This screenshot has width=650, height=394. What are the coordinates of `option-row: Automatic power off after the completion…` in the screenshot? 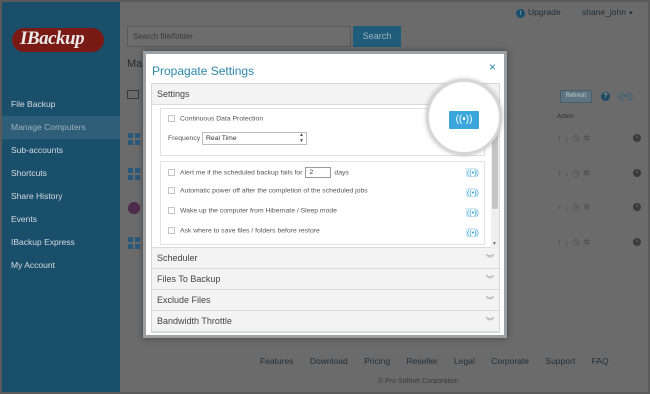 It's located at (268, 190).